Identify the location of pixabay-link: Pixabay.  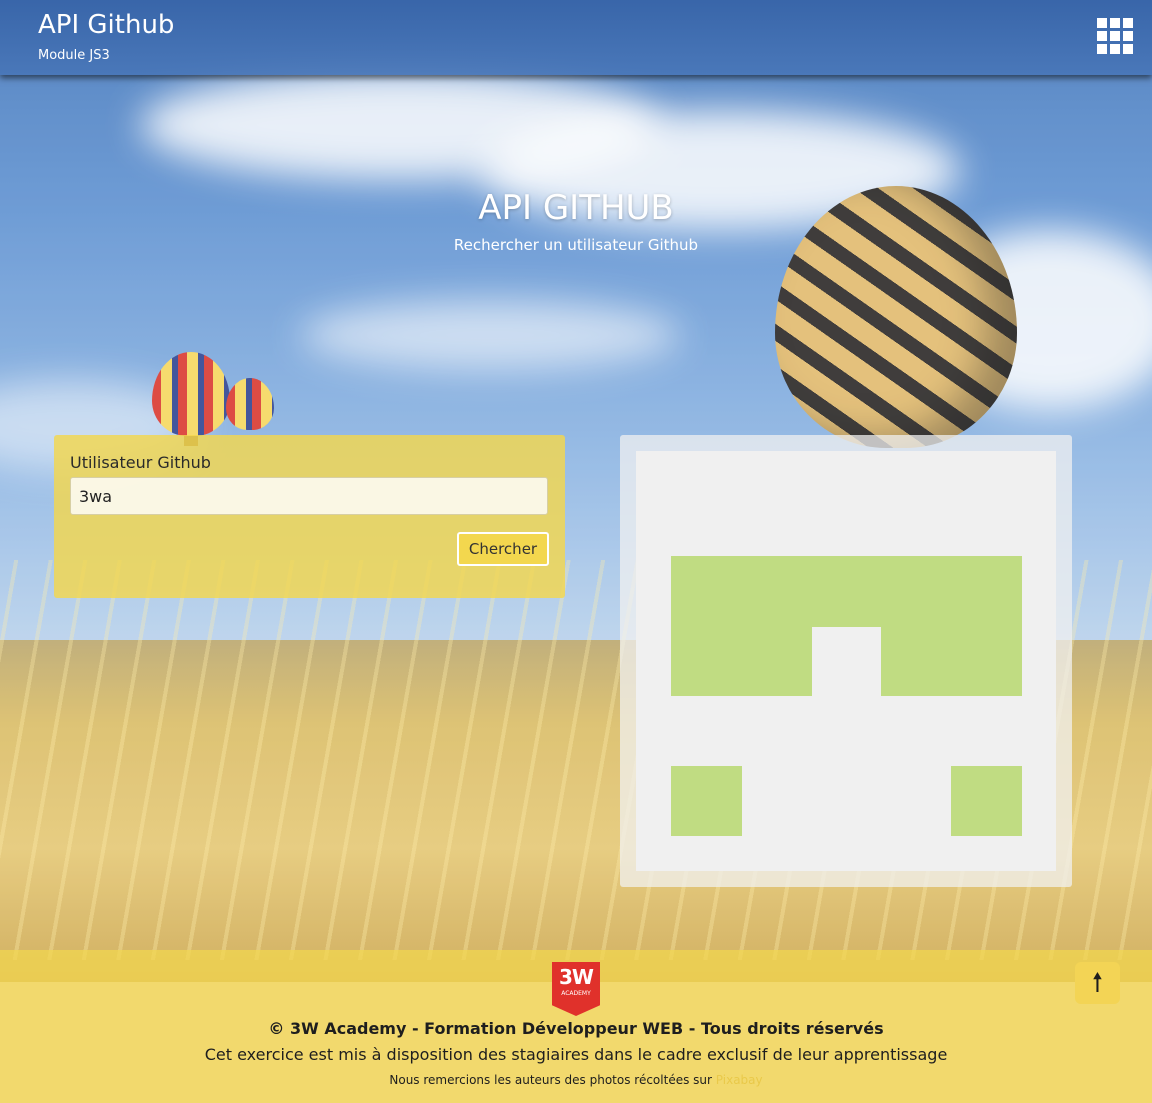
(739, 1080).